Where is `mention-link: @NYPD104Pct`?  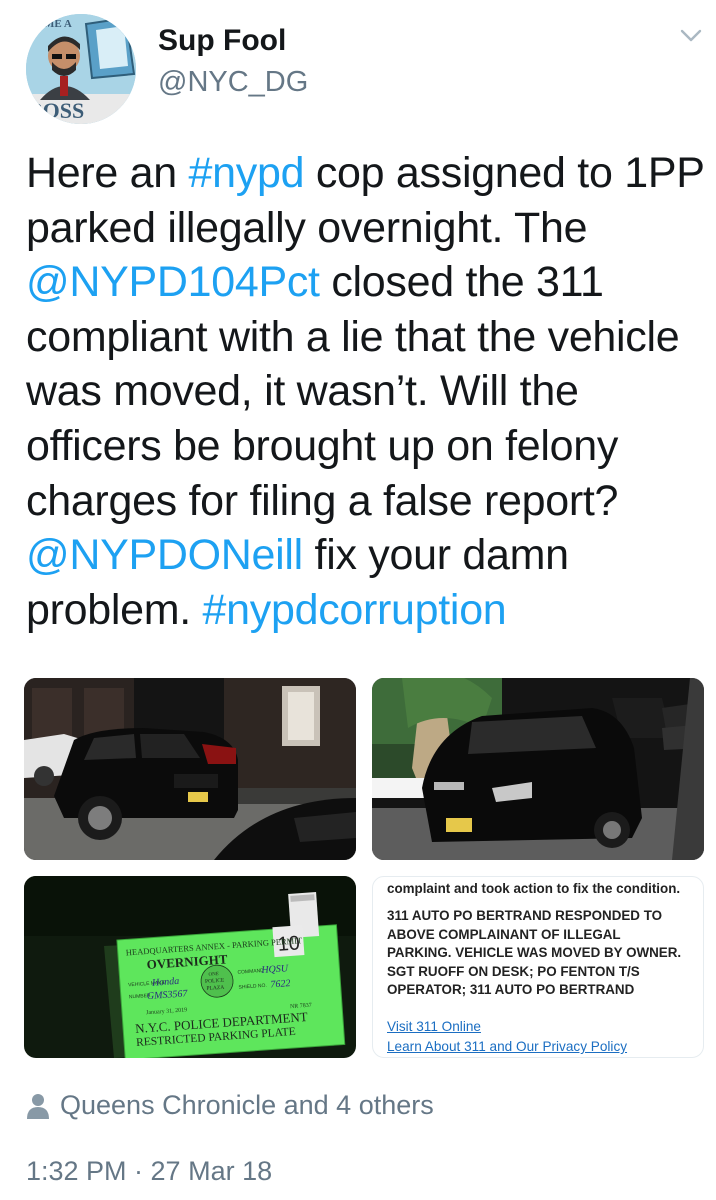 mention-link: @NYPD104Pct is located at coordinates (173, 282).